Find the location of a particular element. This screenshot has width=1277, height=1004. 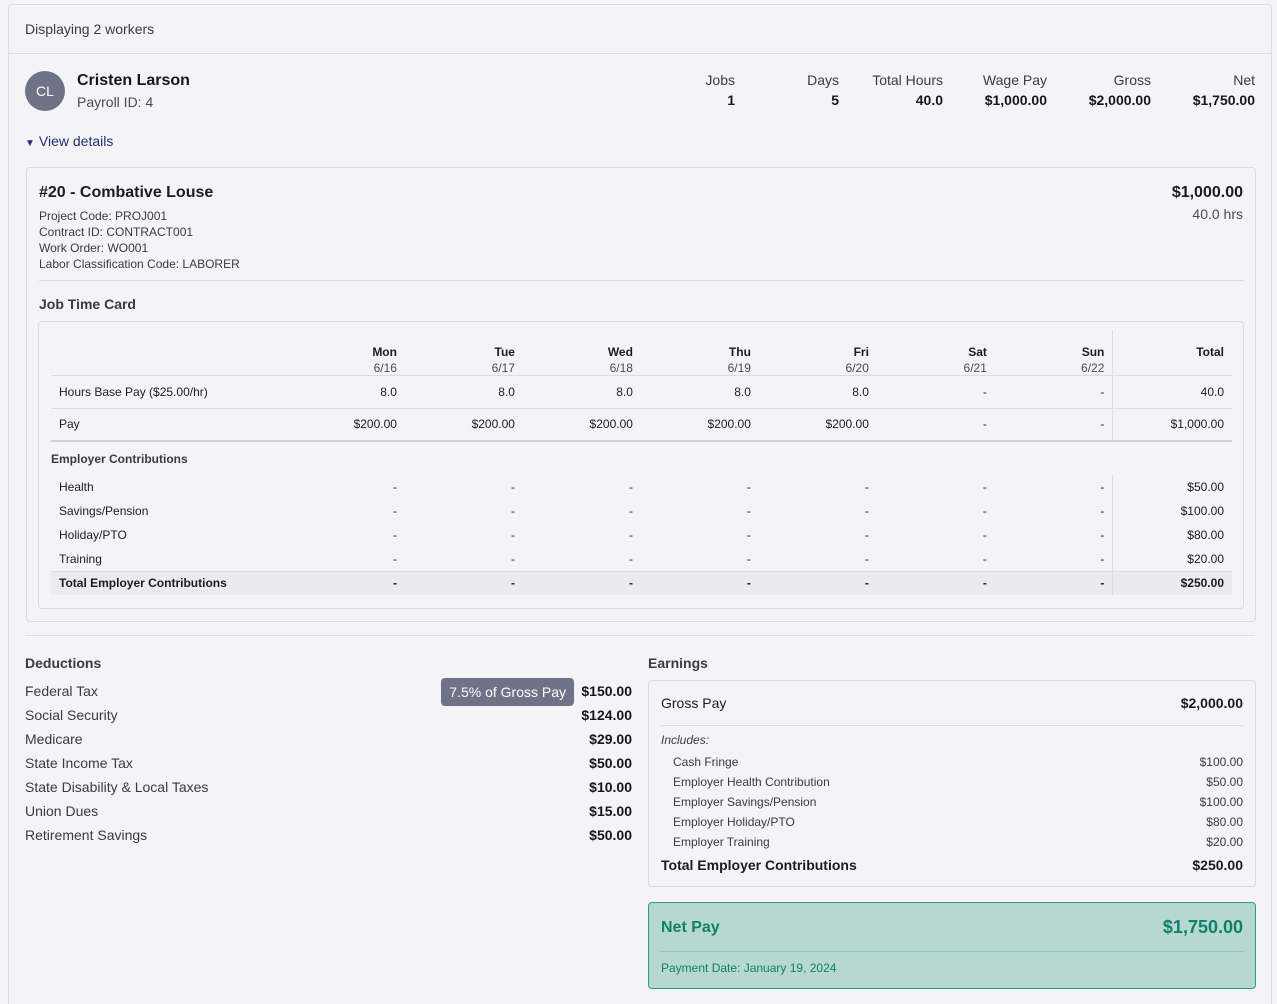

total-value: $250.00 is located at coordinates (1217, 865).